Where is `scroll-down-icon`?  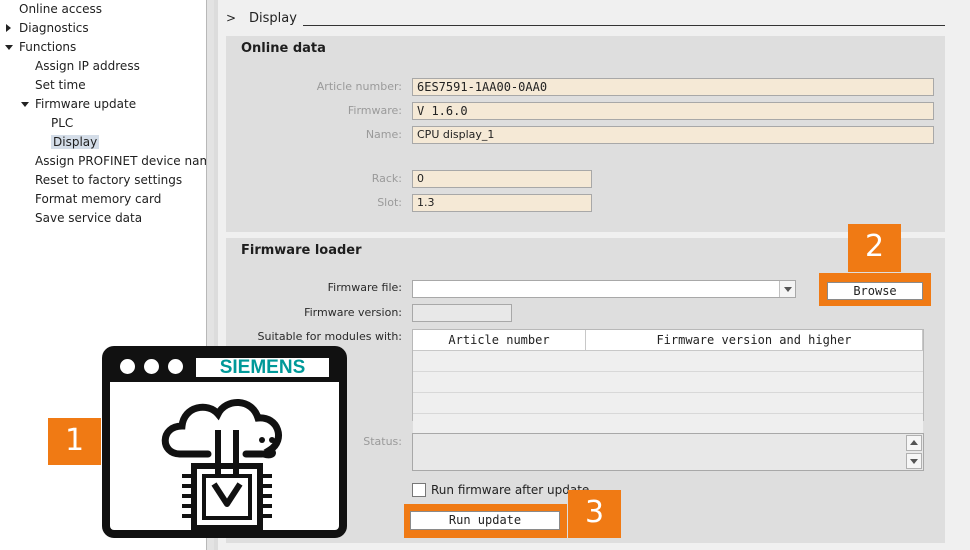
scroll-down-icon is located at coordinates (914, 461).